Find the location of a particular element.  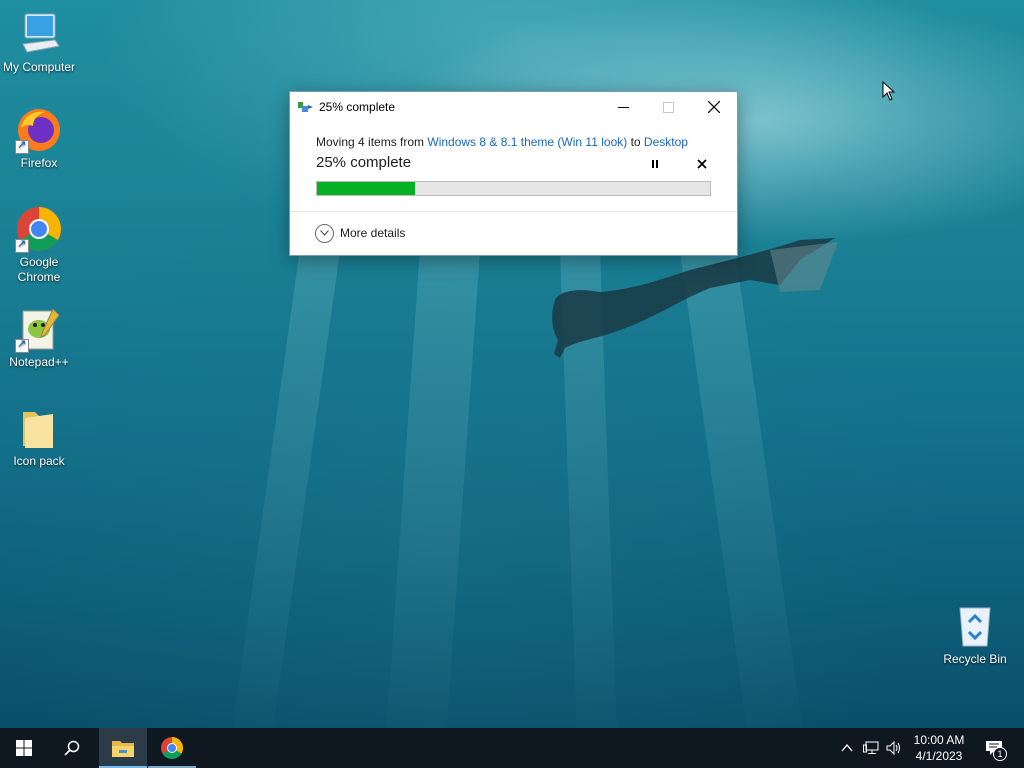

show-hidden-icons-button is located at coordinates (847, 748).